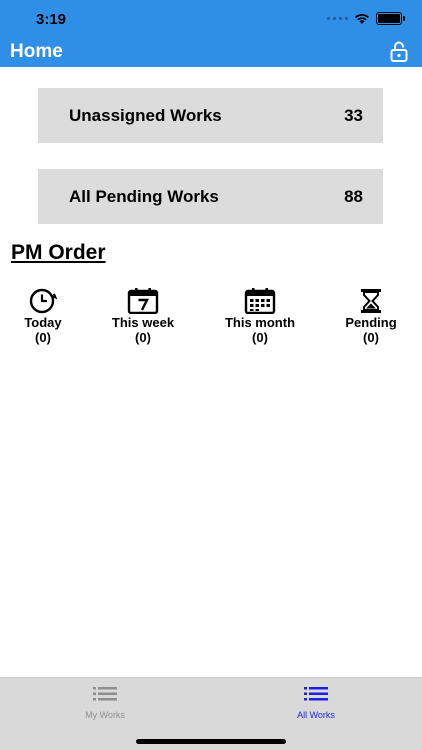 This screenshot has width=422, height=750. I want to click on status-icons, so click(366, 18).